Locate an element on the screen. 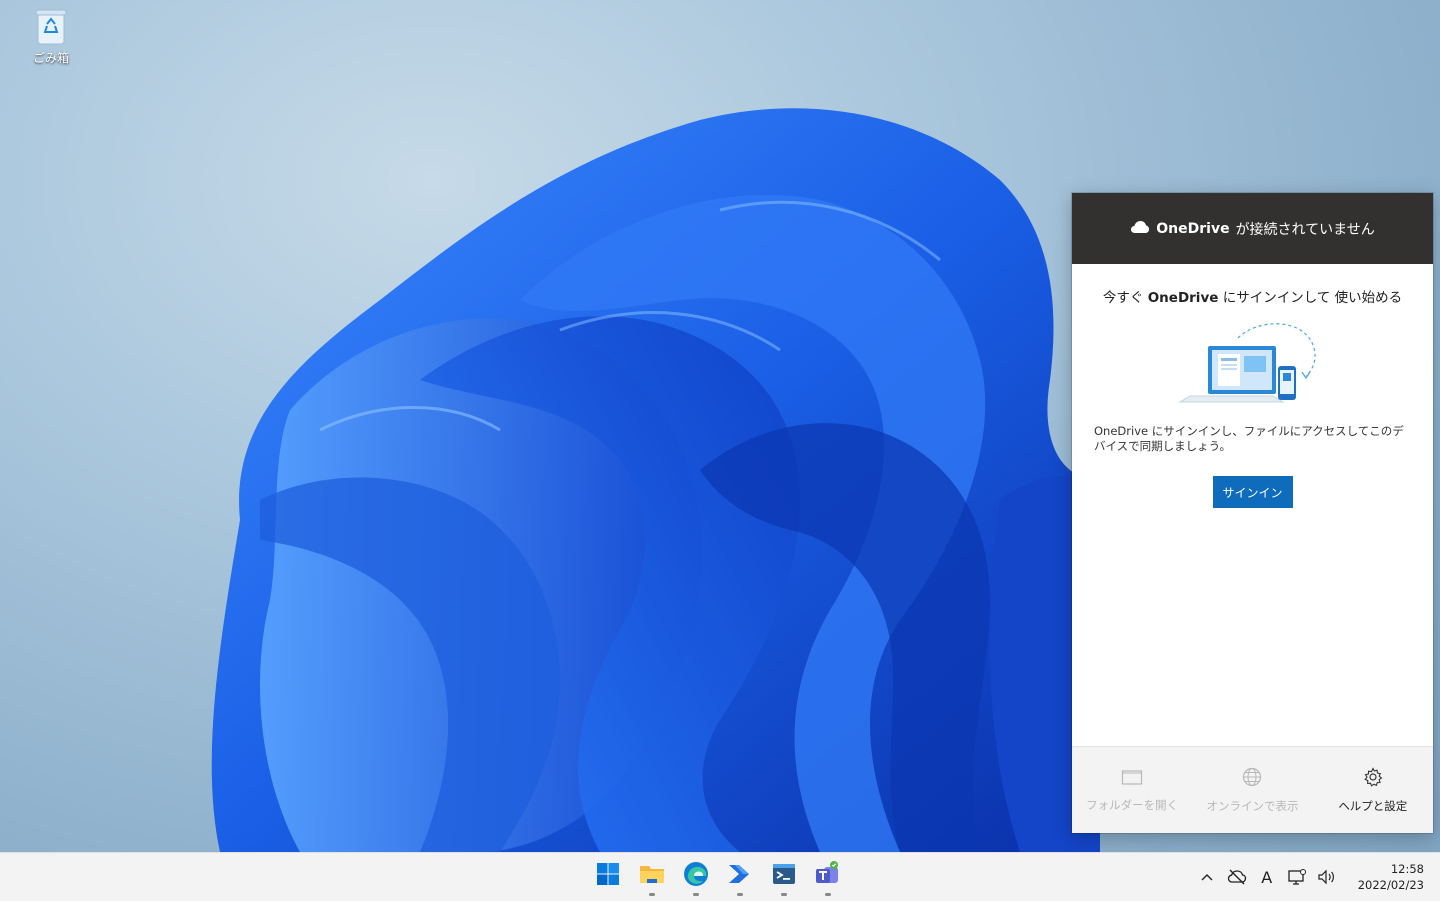  cloud-icon is located at coordinates (1140, 229).